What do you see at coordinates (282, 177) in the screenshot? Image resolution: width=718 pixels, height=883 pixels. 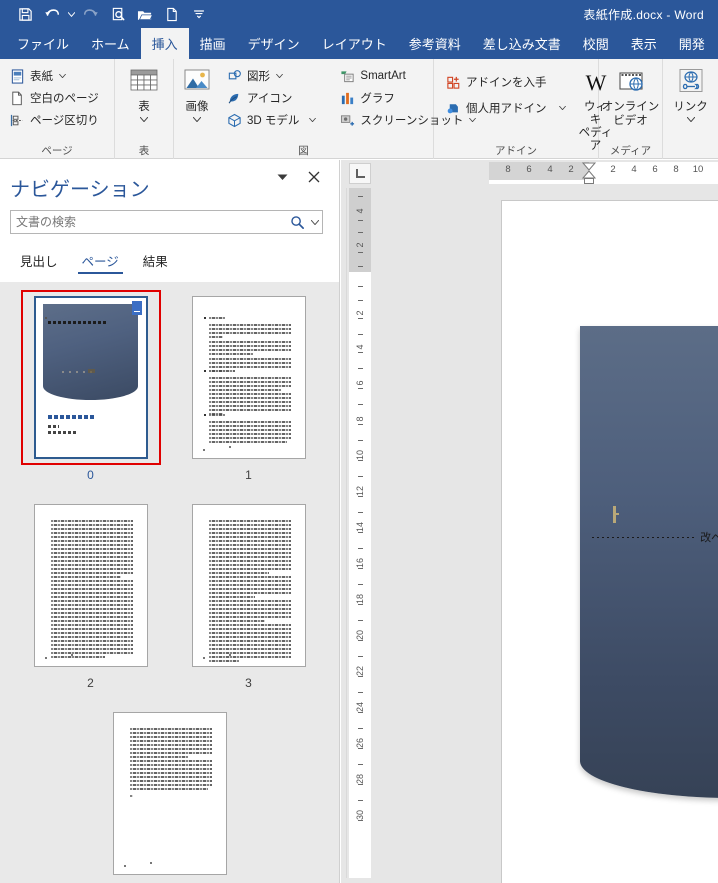 I see `navigation-options-caret-icon` at bounding box center [282, 177].